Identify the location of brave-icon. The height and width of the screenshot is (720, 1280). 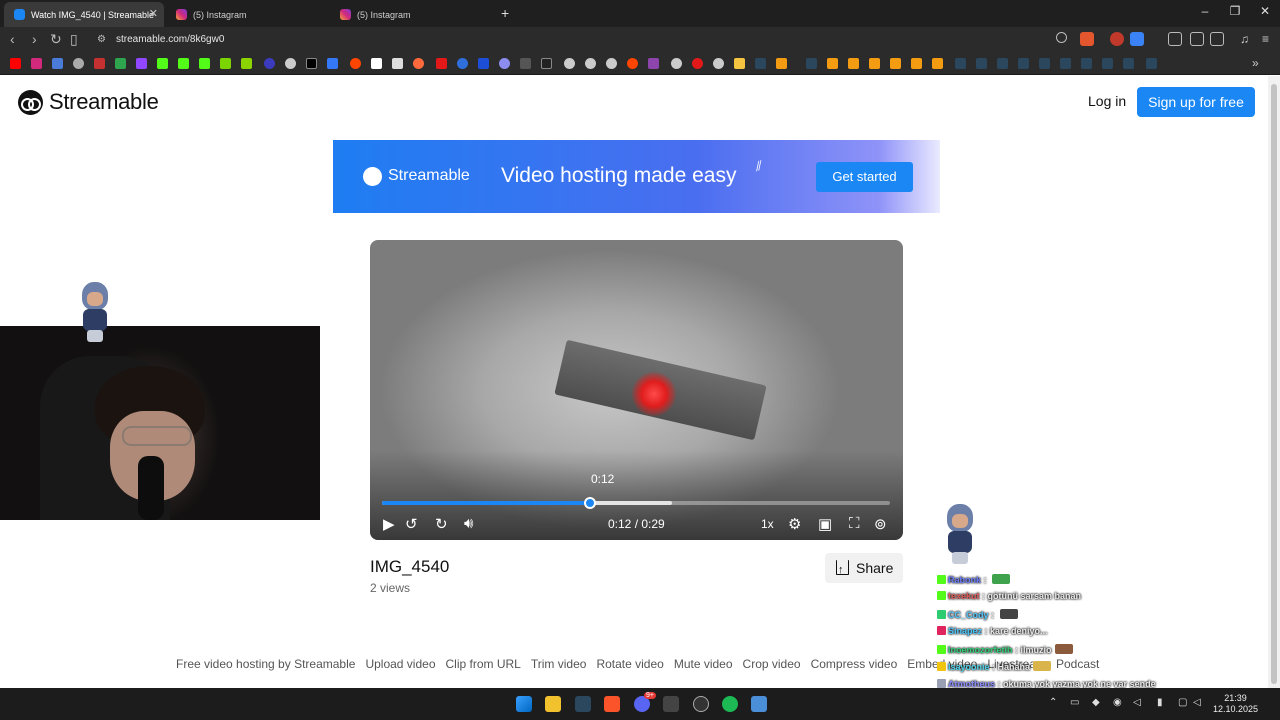
(612, 704).